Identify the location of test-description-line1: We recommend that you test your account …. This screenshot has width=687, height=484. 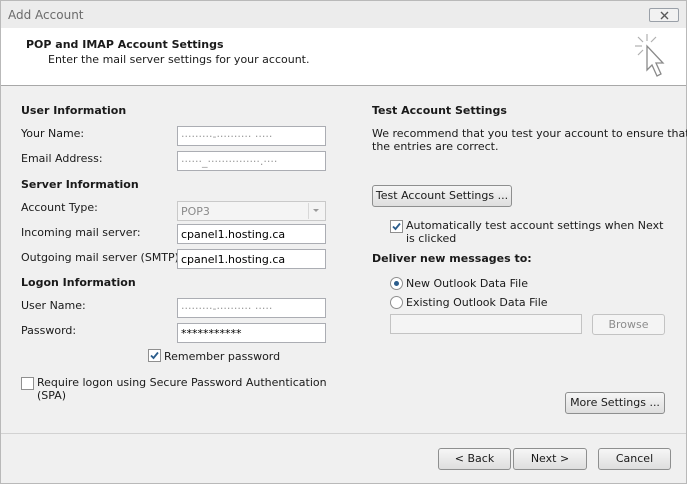
(529, 133).